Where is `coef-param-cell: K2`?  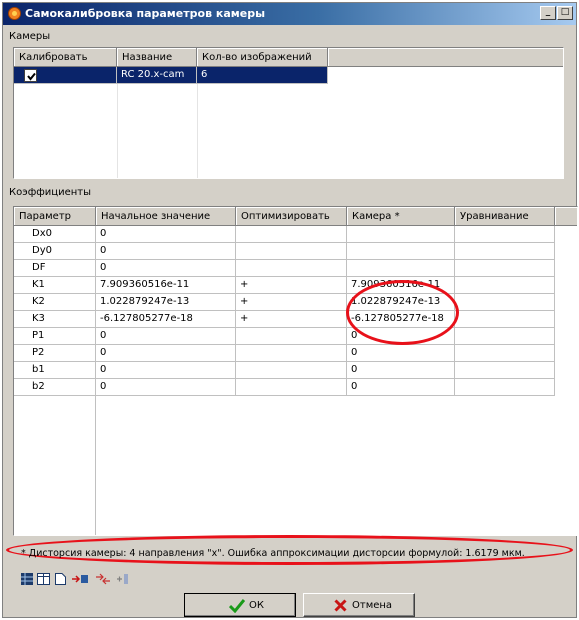
coef-param-cell: K2 is located at coordinates (55, 302).